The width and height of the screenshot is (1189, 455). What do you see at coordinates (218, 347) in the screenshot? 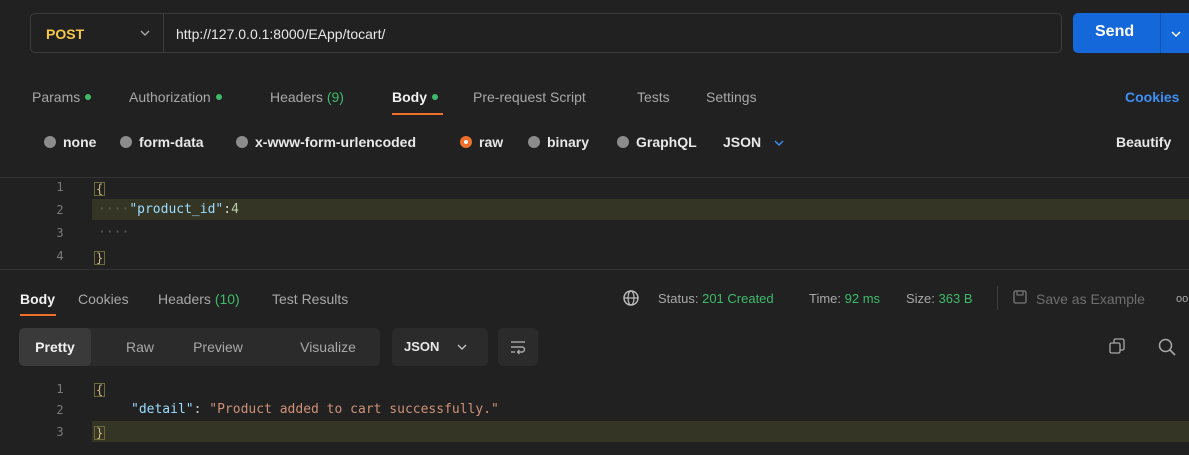
I see `view-preview: Preview` at bounding box center [218, 347].